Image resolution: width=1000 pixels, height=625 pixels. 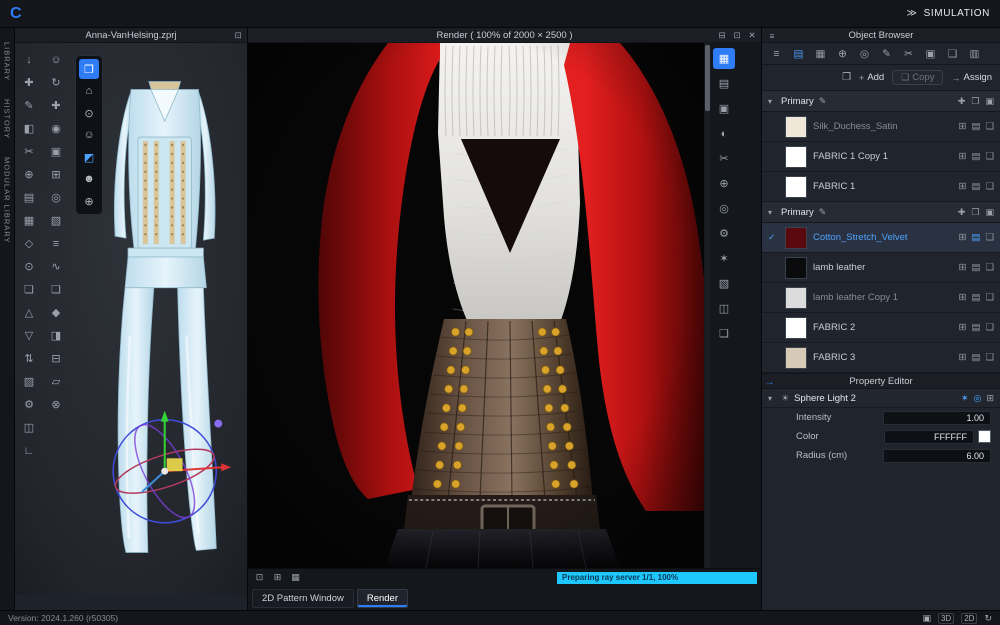 I want to click on simulation-control: ≫ SIMULATION, so click(x=948, y=13).